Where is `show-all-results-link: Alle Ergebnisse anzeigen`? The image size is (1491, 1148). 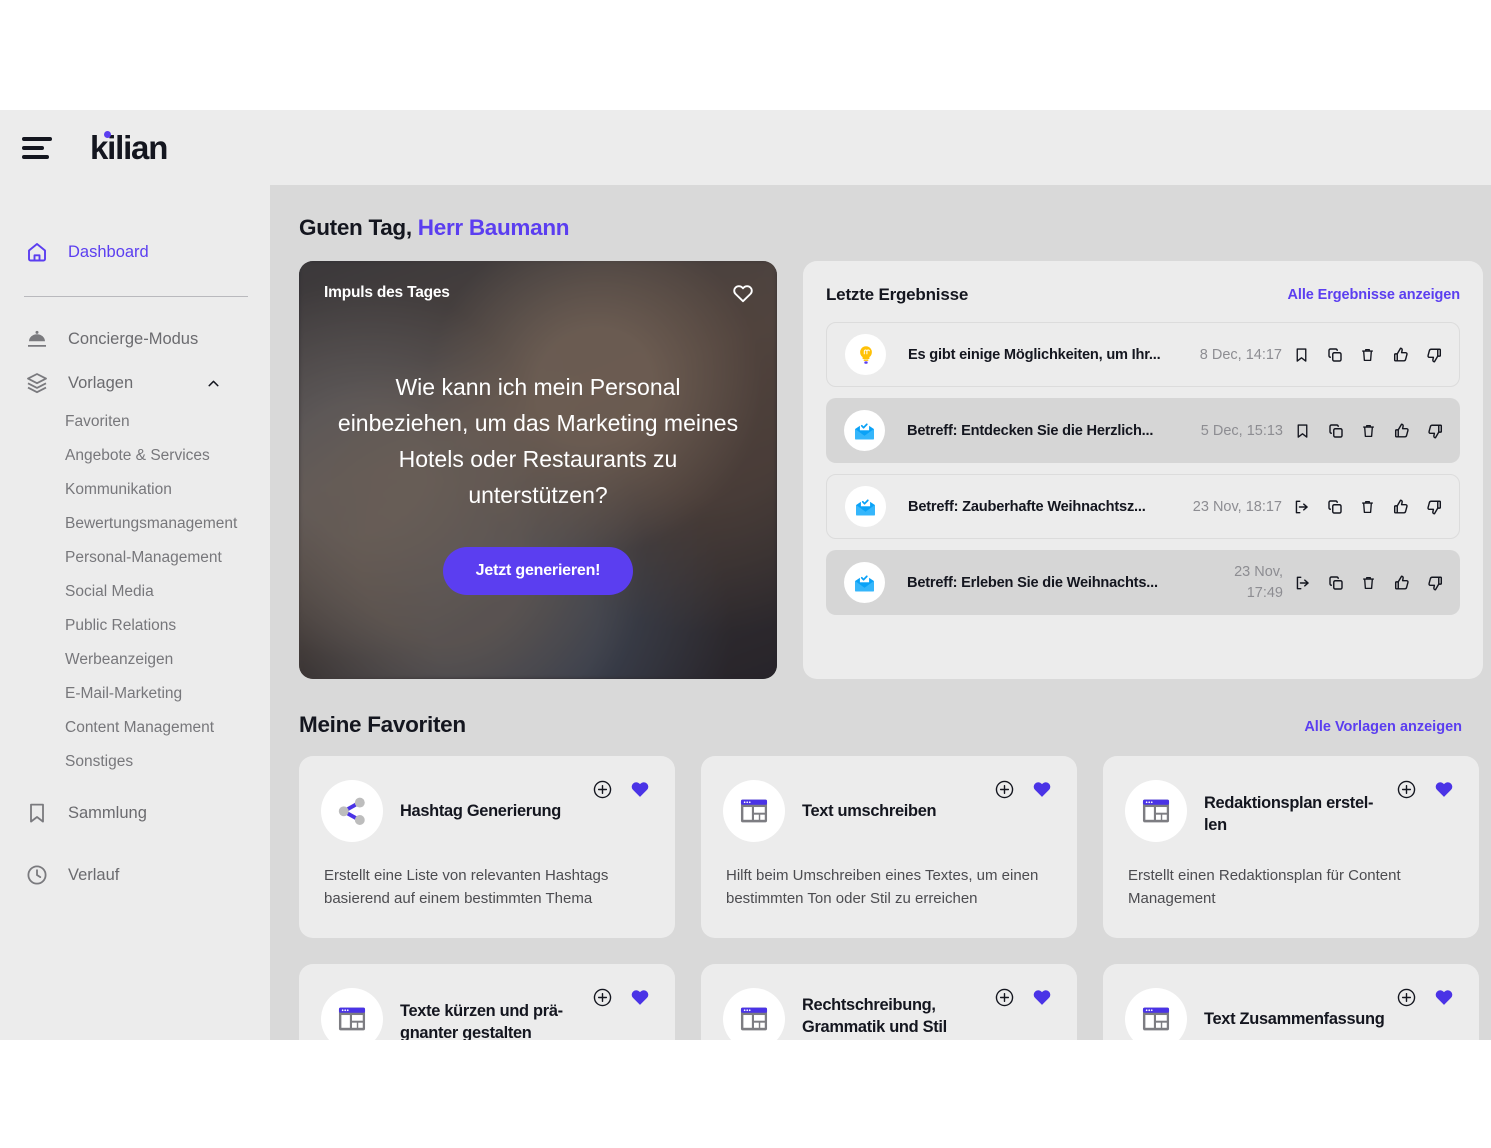
show-all-results-link: Alle Ergebnisse anzeigen is located at coordinates (1374, 295).